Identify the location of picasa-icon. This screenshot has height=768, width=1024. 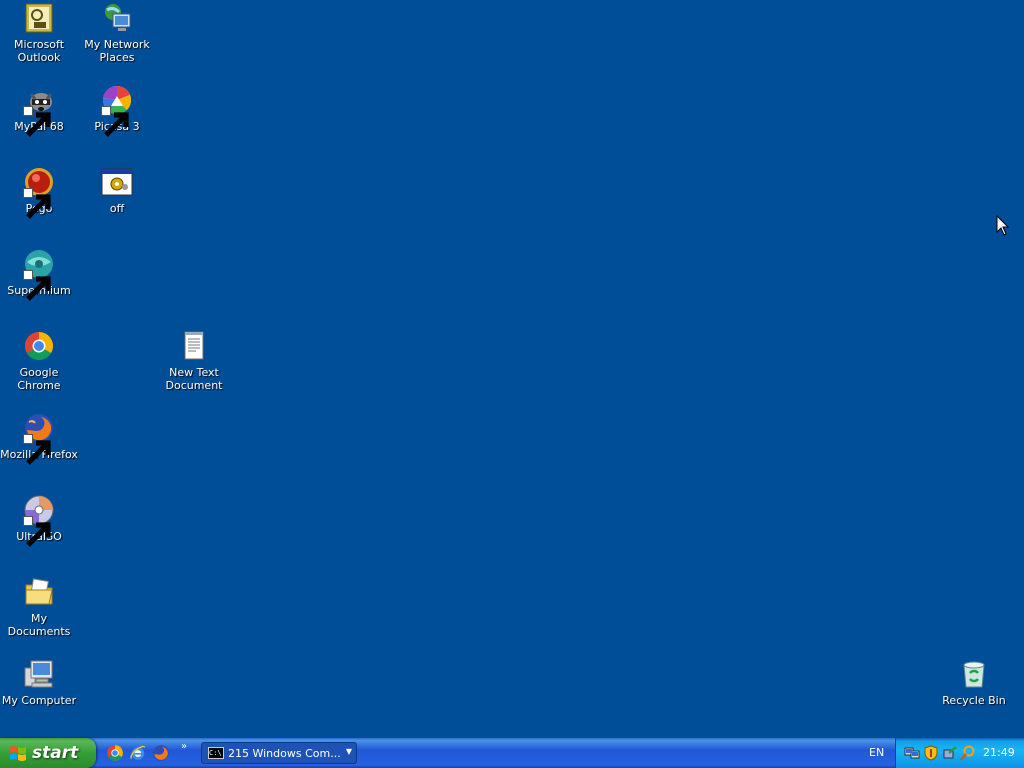
(117, 110).